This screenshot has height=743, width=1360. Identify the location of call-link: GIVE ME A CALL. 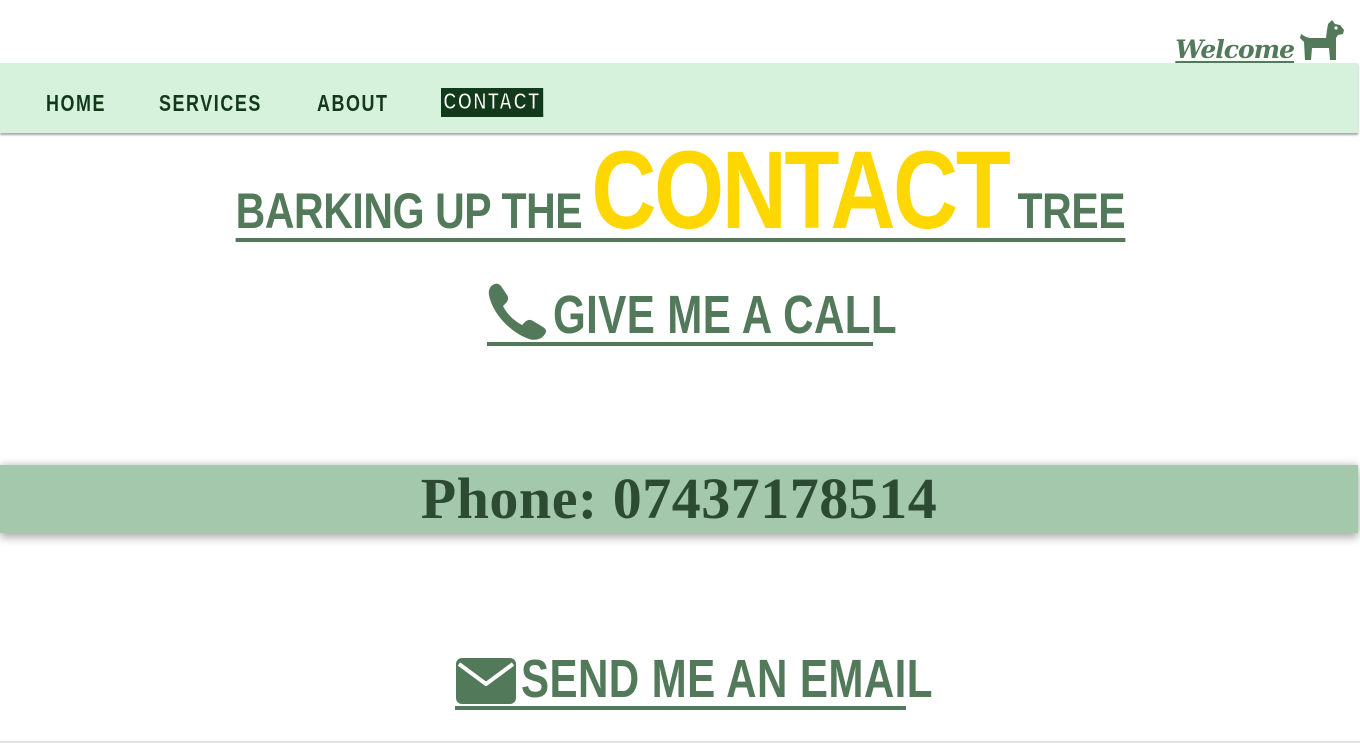
(692, 314).